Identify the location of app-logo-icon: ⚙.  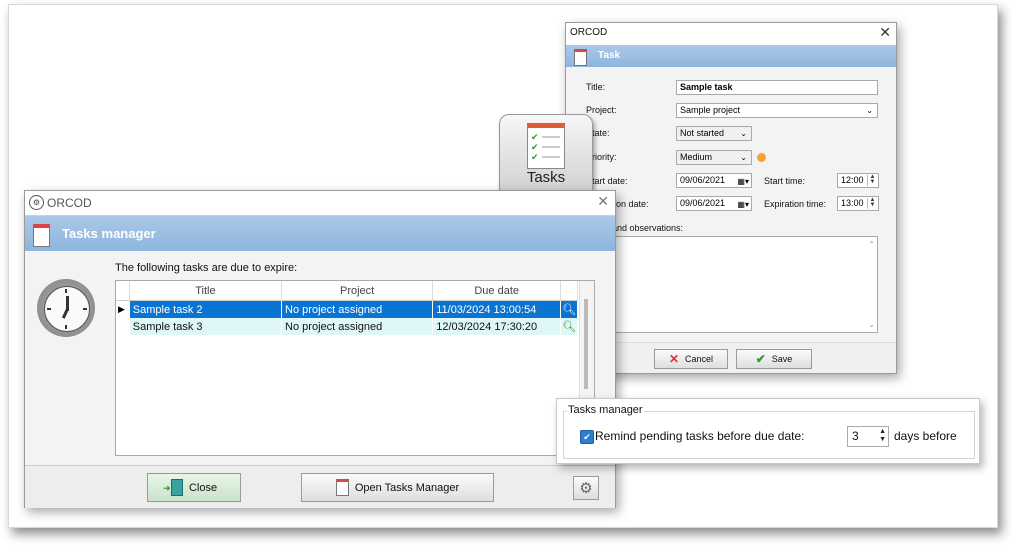
(36, 202).